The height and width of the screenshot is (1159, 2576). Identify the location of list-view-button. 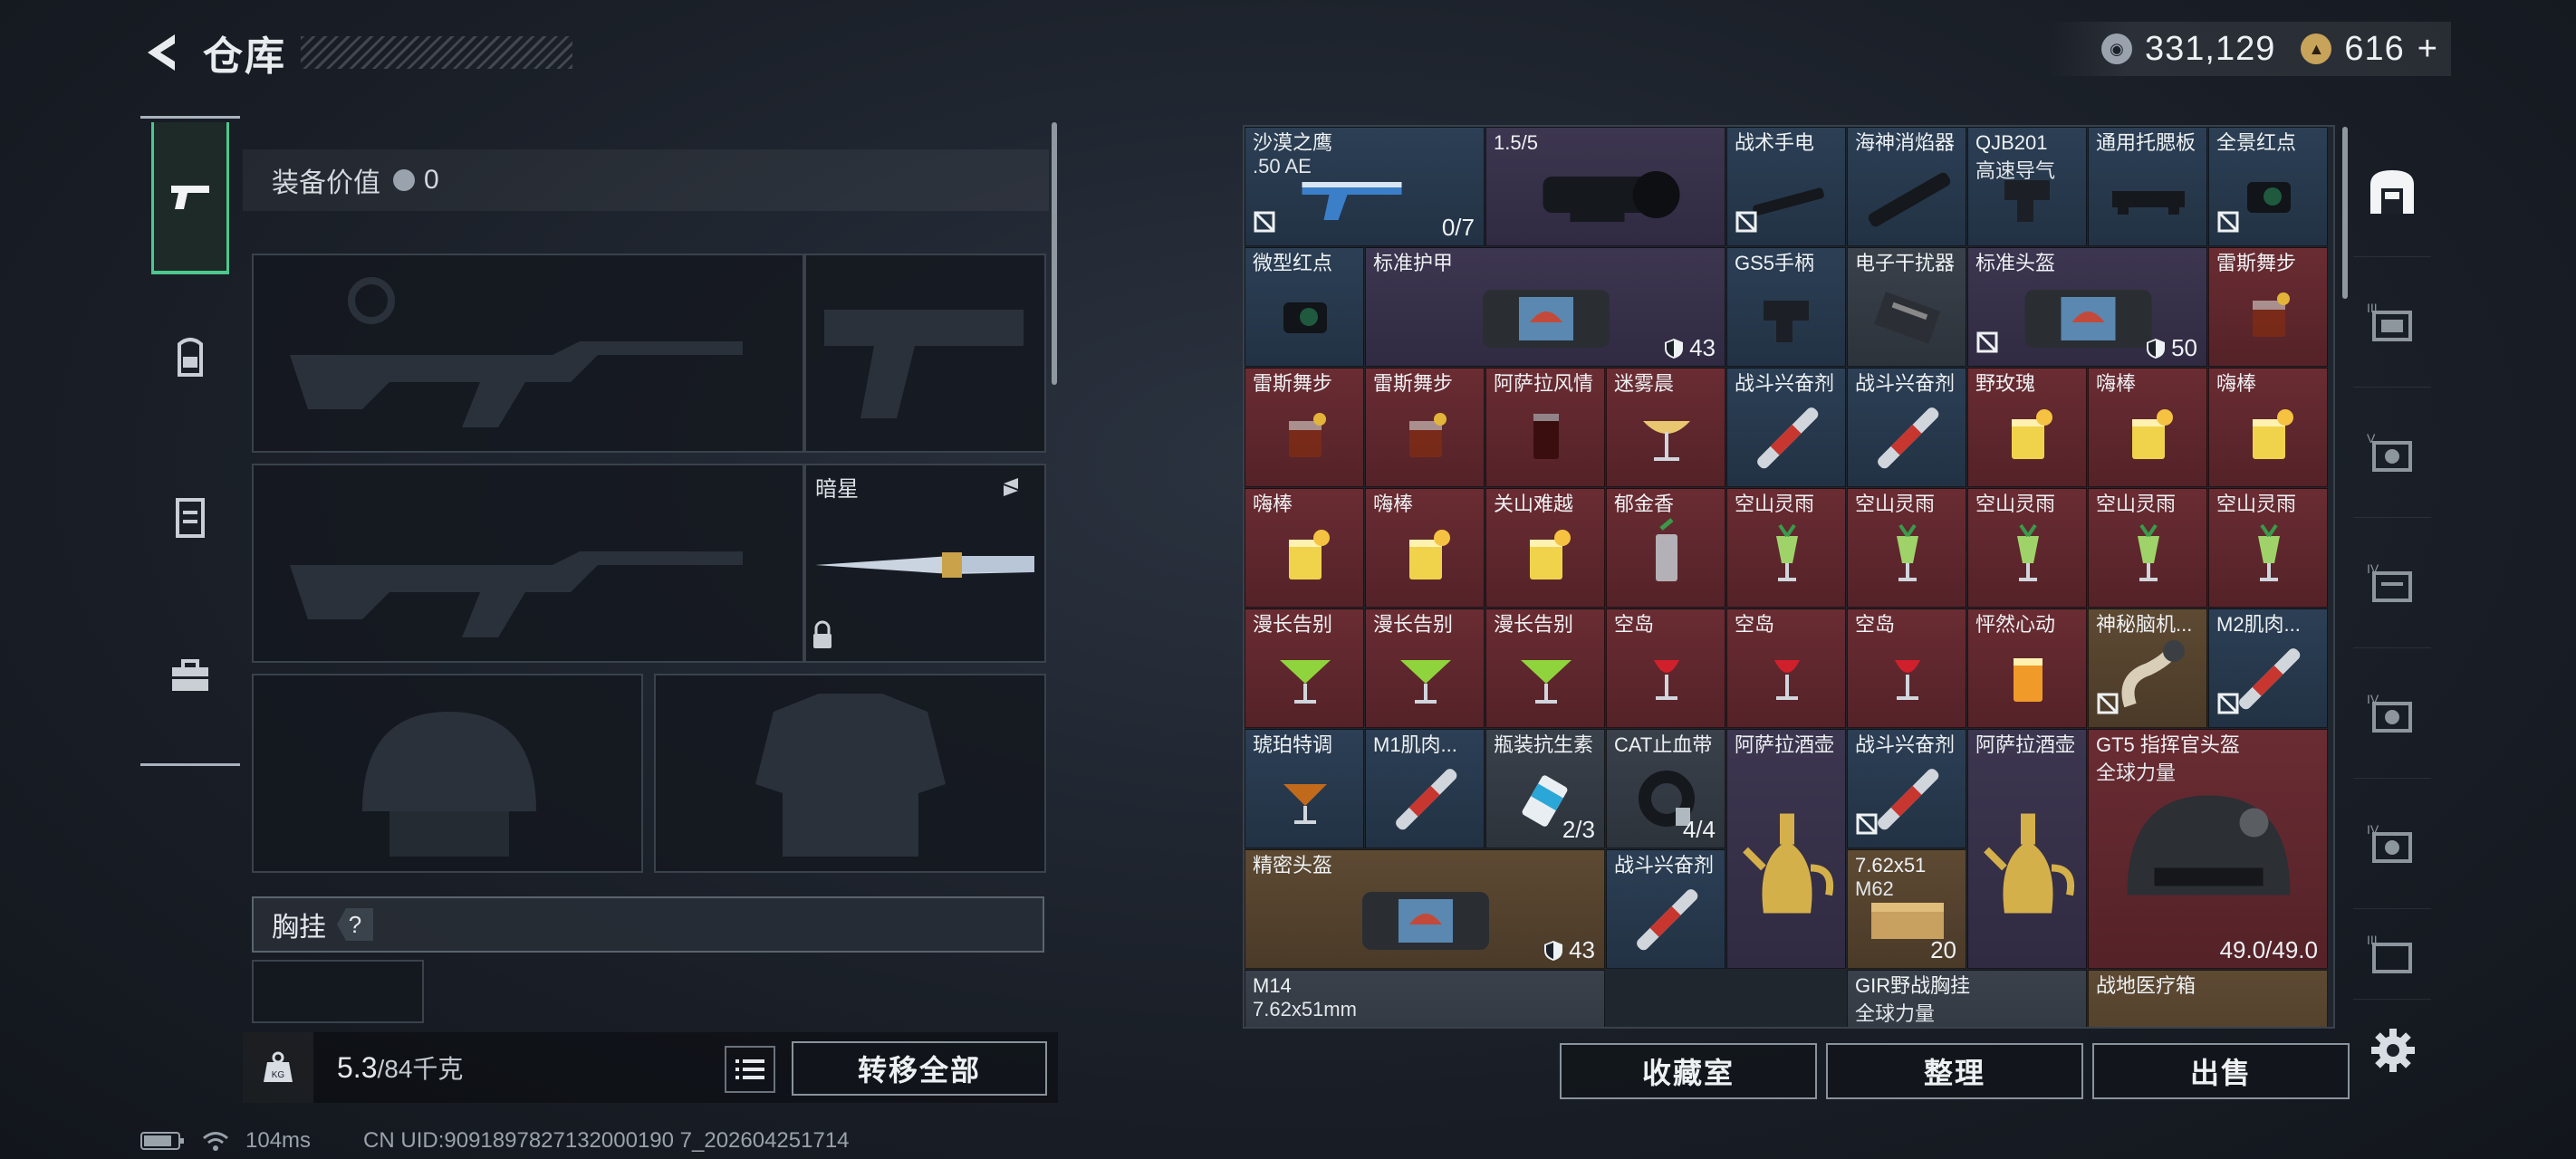
(750, 1070).